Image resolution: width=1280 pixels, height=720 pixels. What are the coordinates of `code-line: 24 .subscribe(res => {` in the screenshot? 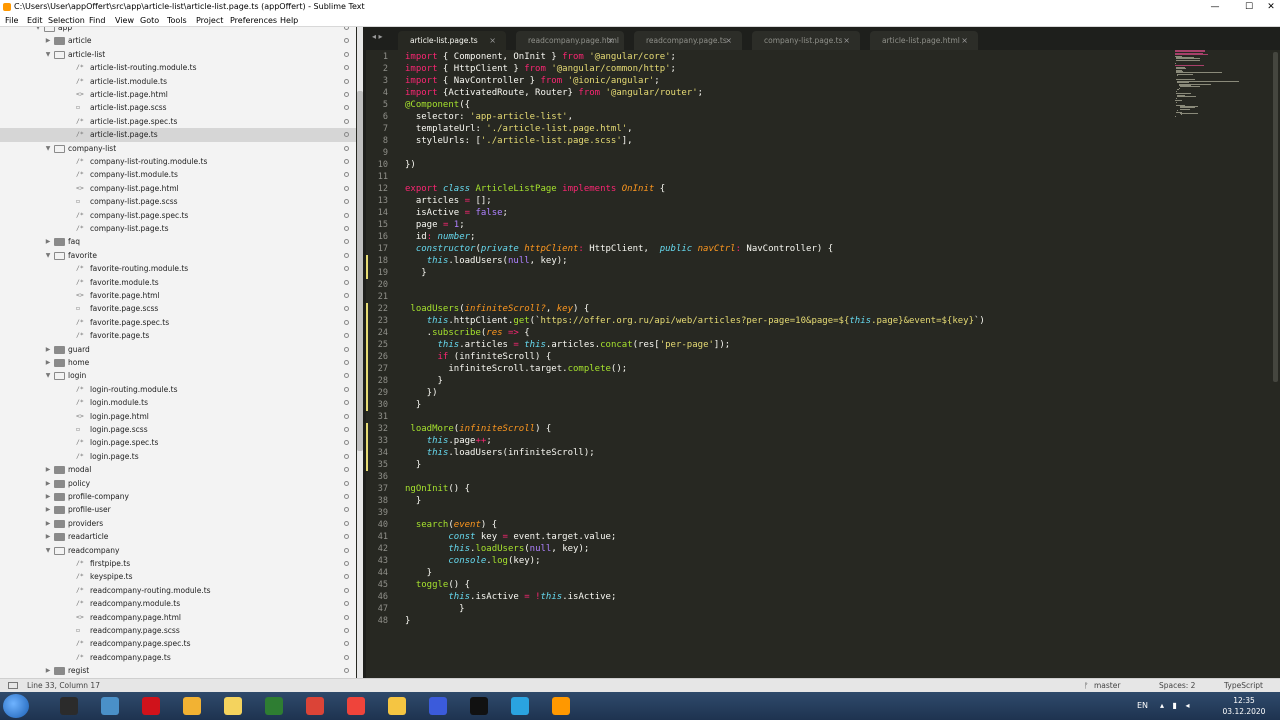 It's located at (816, 333).